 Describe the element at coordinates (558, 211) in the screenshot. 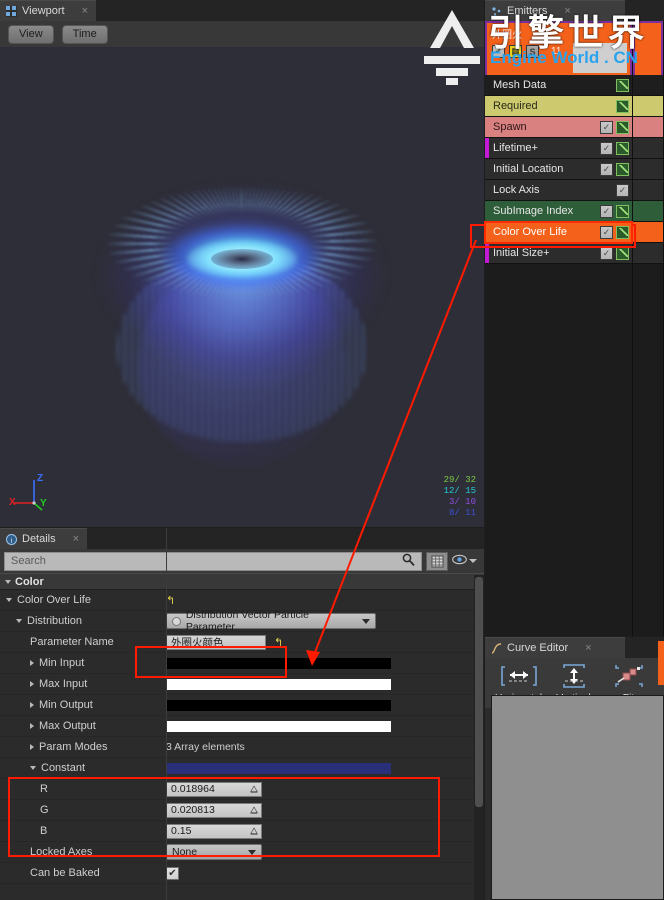

I see `emitter-module-row: SubImage Index ✓` at that location.